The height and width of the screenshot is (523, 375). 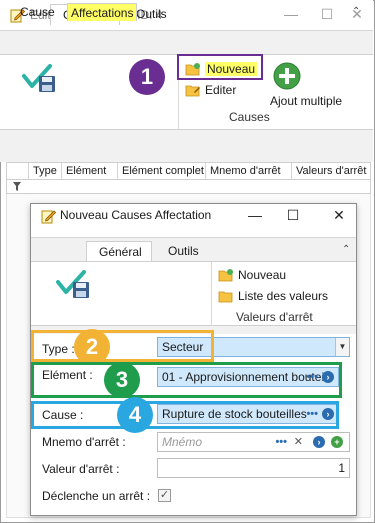 I want to click on step-badge-1: 1, so click(x=147, y=77).